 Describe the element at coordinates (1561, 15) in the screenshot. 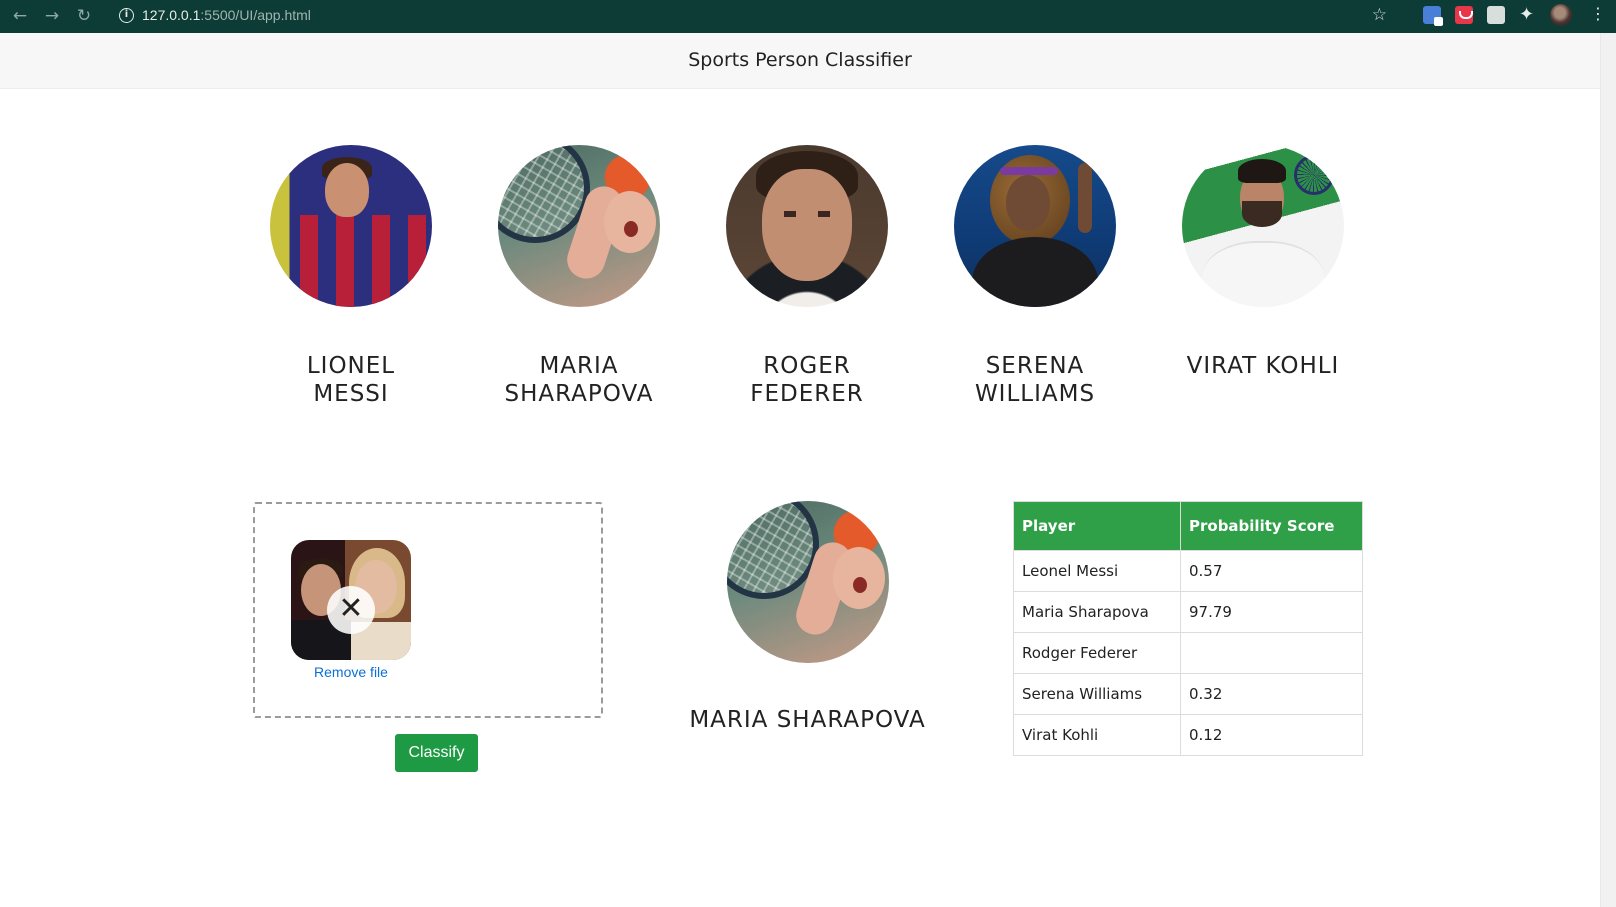

I see `profile-avatar` at that location.